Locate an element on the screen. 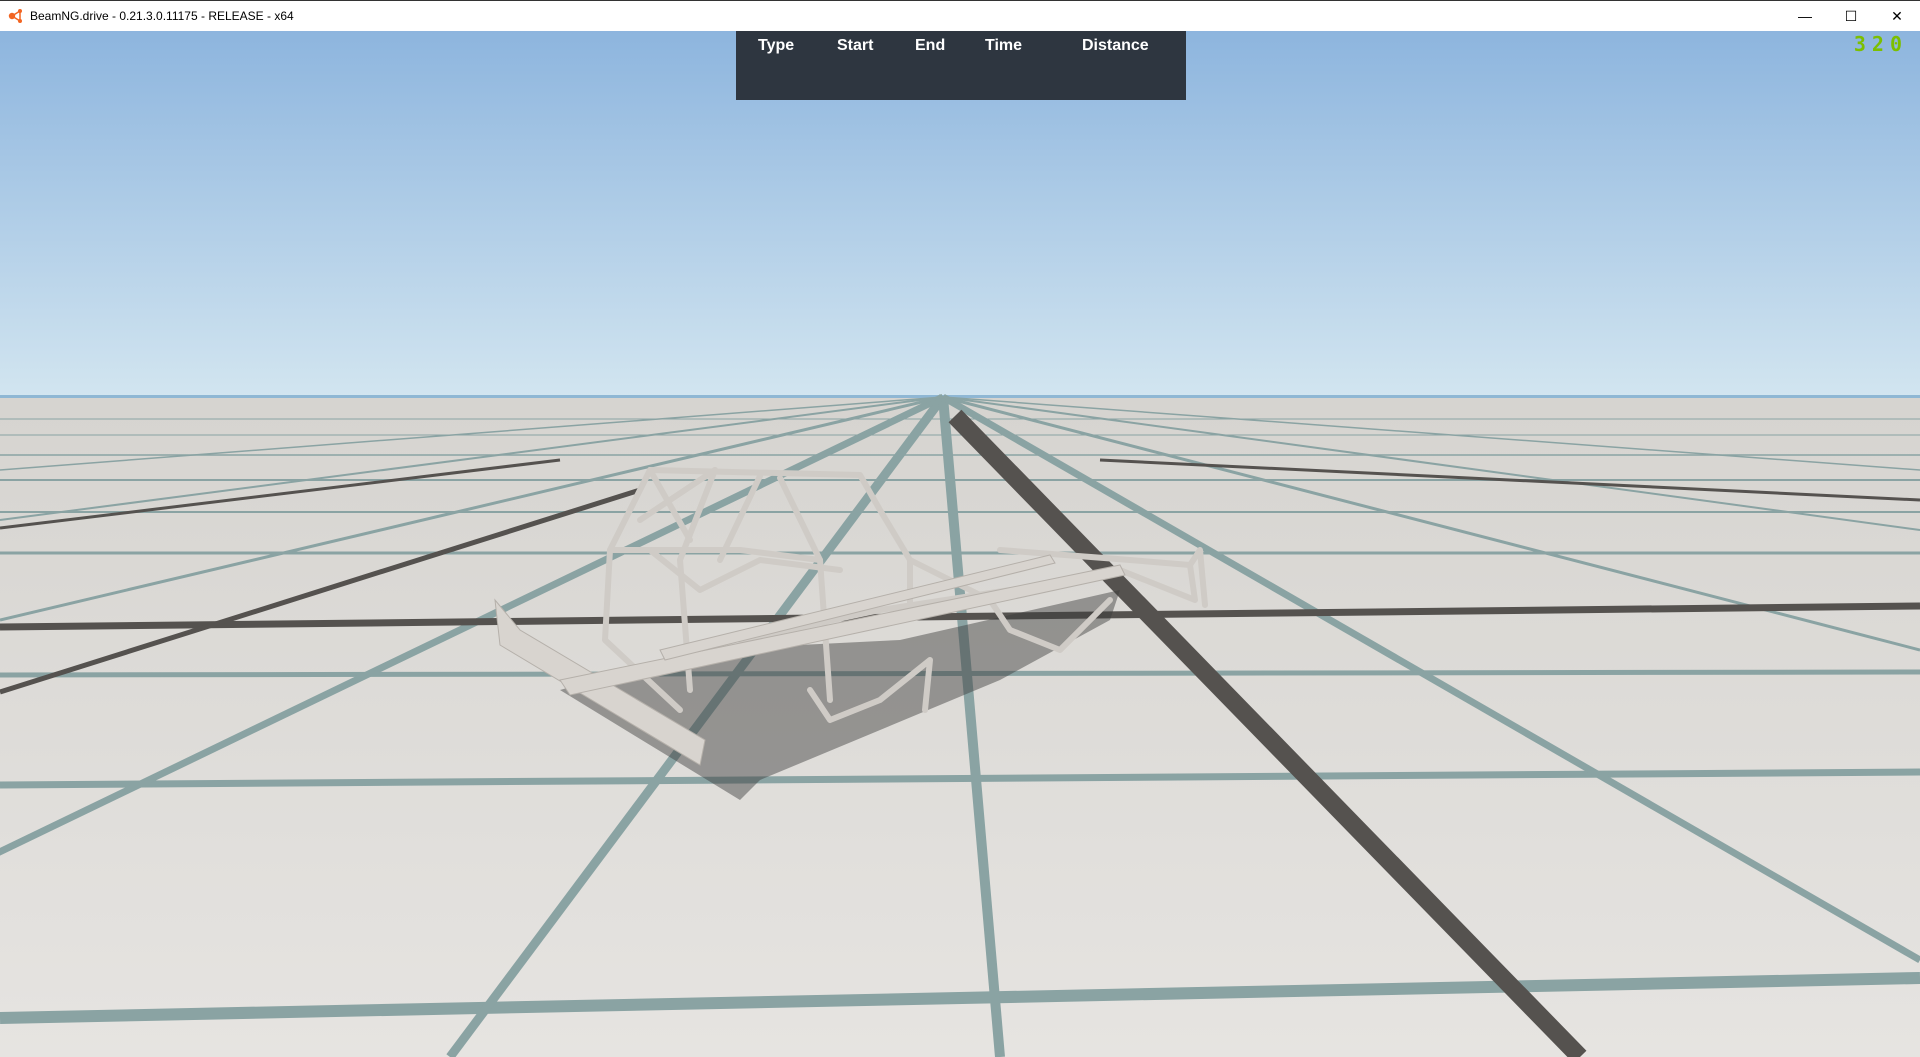 The image size is (1920, 1057). maximize-button: ☐ is located at coordinates (1851, 16).